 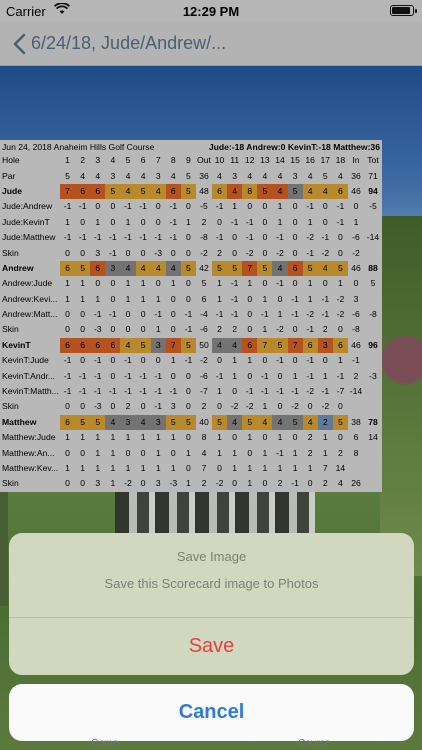 I want to click on status-bar: Carrier 12:29 PM, so click(x=211, y=11).